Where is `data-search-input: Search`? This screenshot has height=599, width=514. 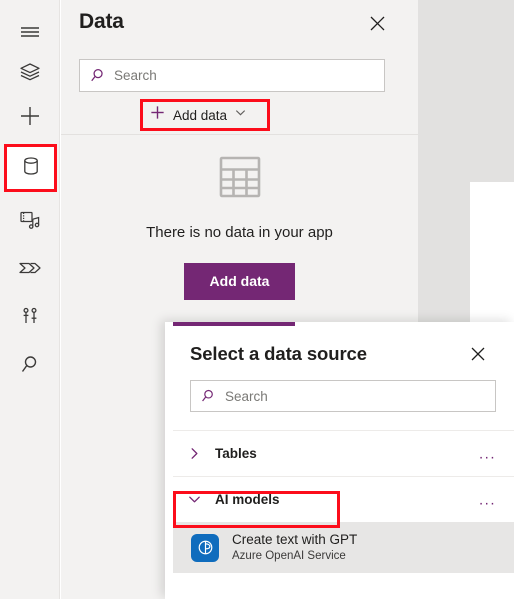
data-search-input: Search is located at coordinates (232, 75).